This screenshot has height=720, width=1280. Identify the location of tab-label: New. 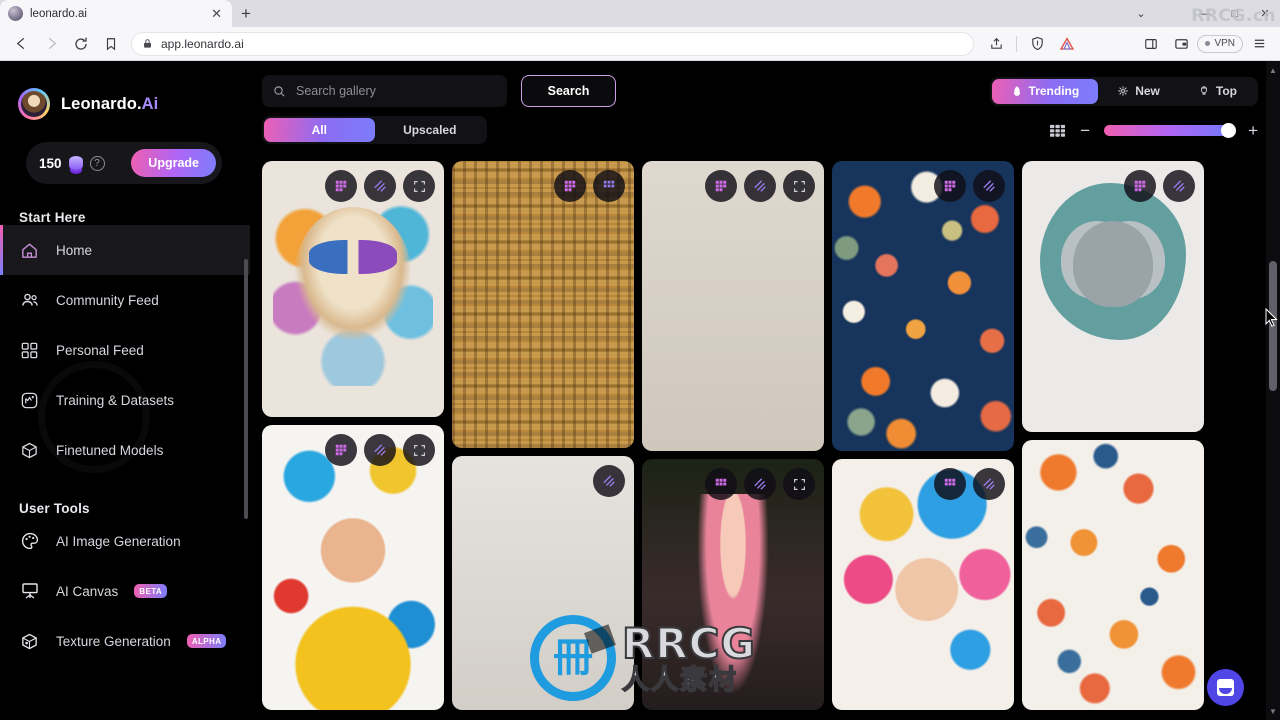
(1147, 91).